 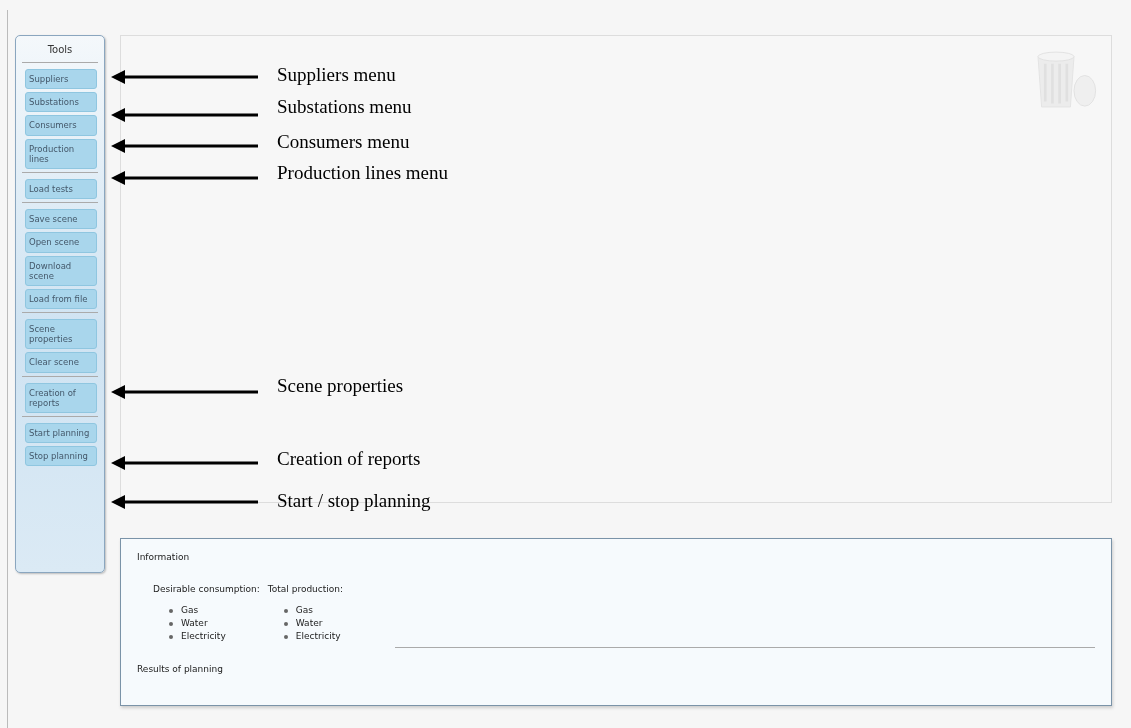 I want to click on column-heading: Total production:, so click(x=305, y=589).